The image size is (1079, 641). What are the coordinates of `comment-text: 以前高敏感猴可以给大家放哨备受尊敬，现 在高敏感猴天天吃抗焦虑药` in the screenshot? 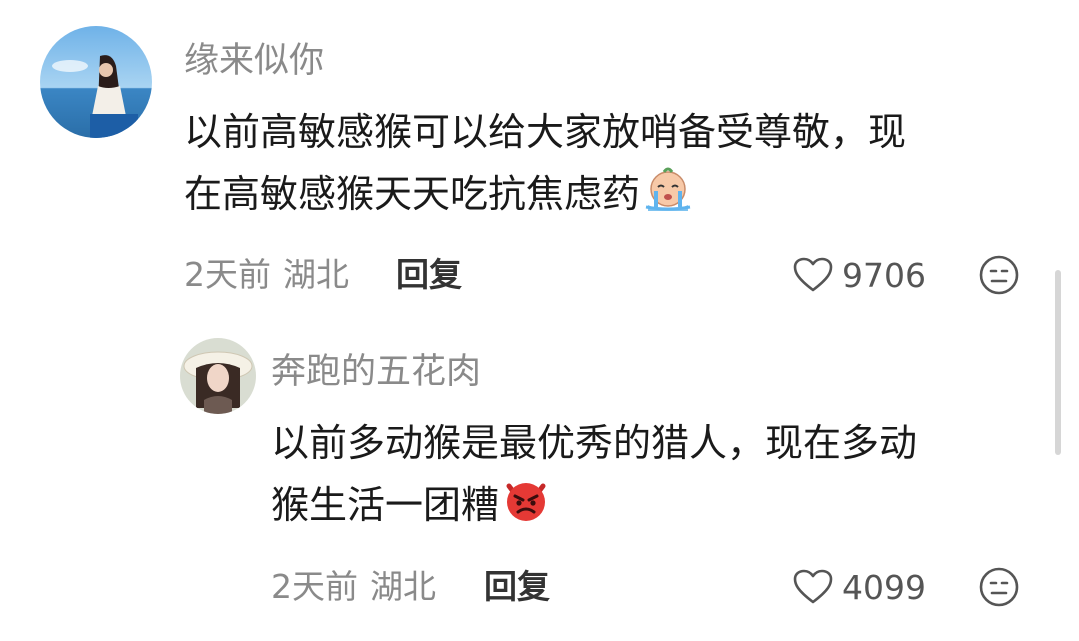 It's located at (545, 166).